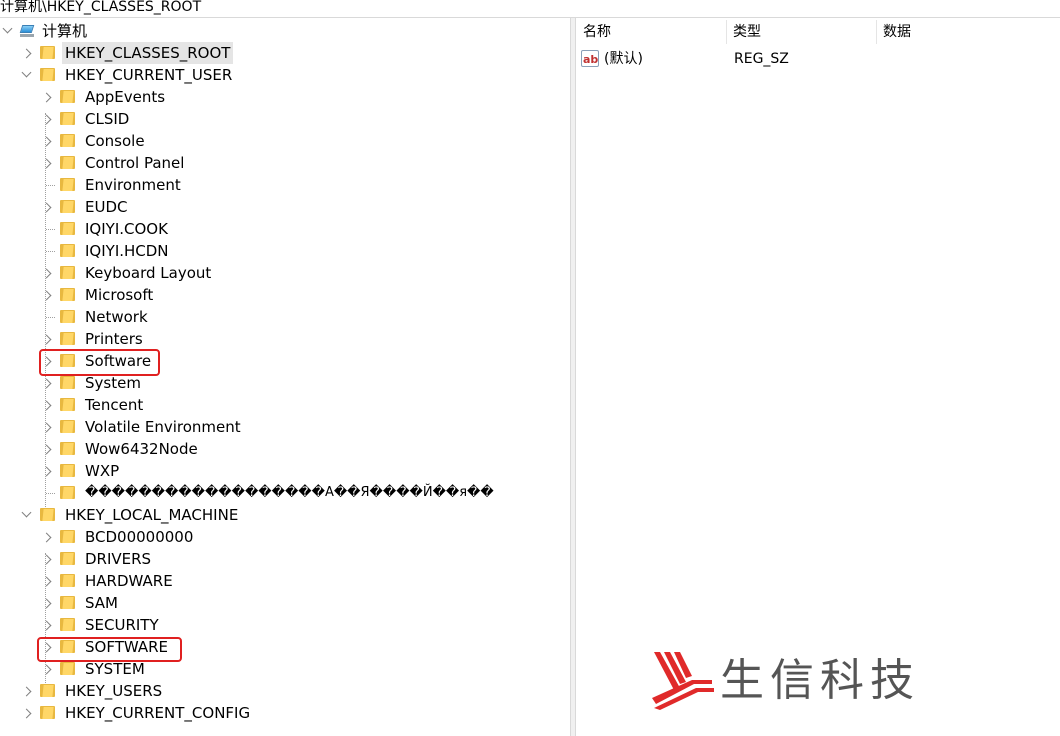 The image size is (1060, 736). What do you see at coordinates (816, 59) in the screenshot?
I see `list-item: ab (默认) REG_SZ` at bounding box center [816, 59].